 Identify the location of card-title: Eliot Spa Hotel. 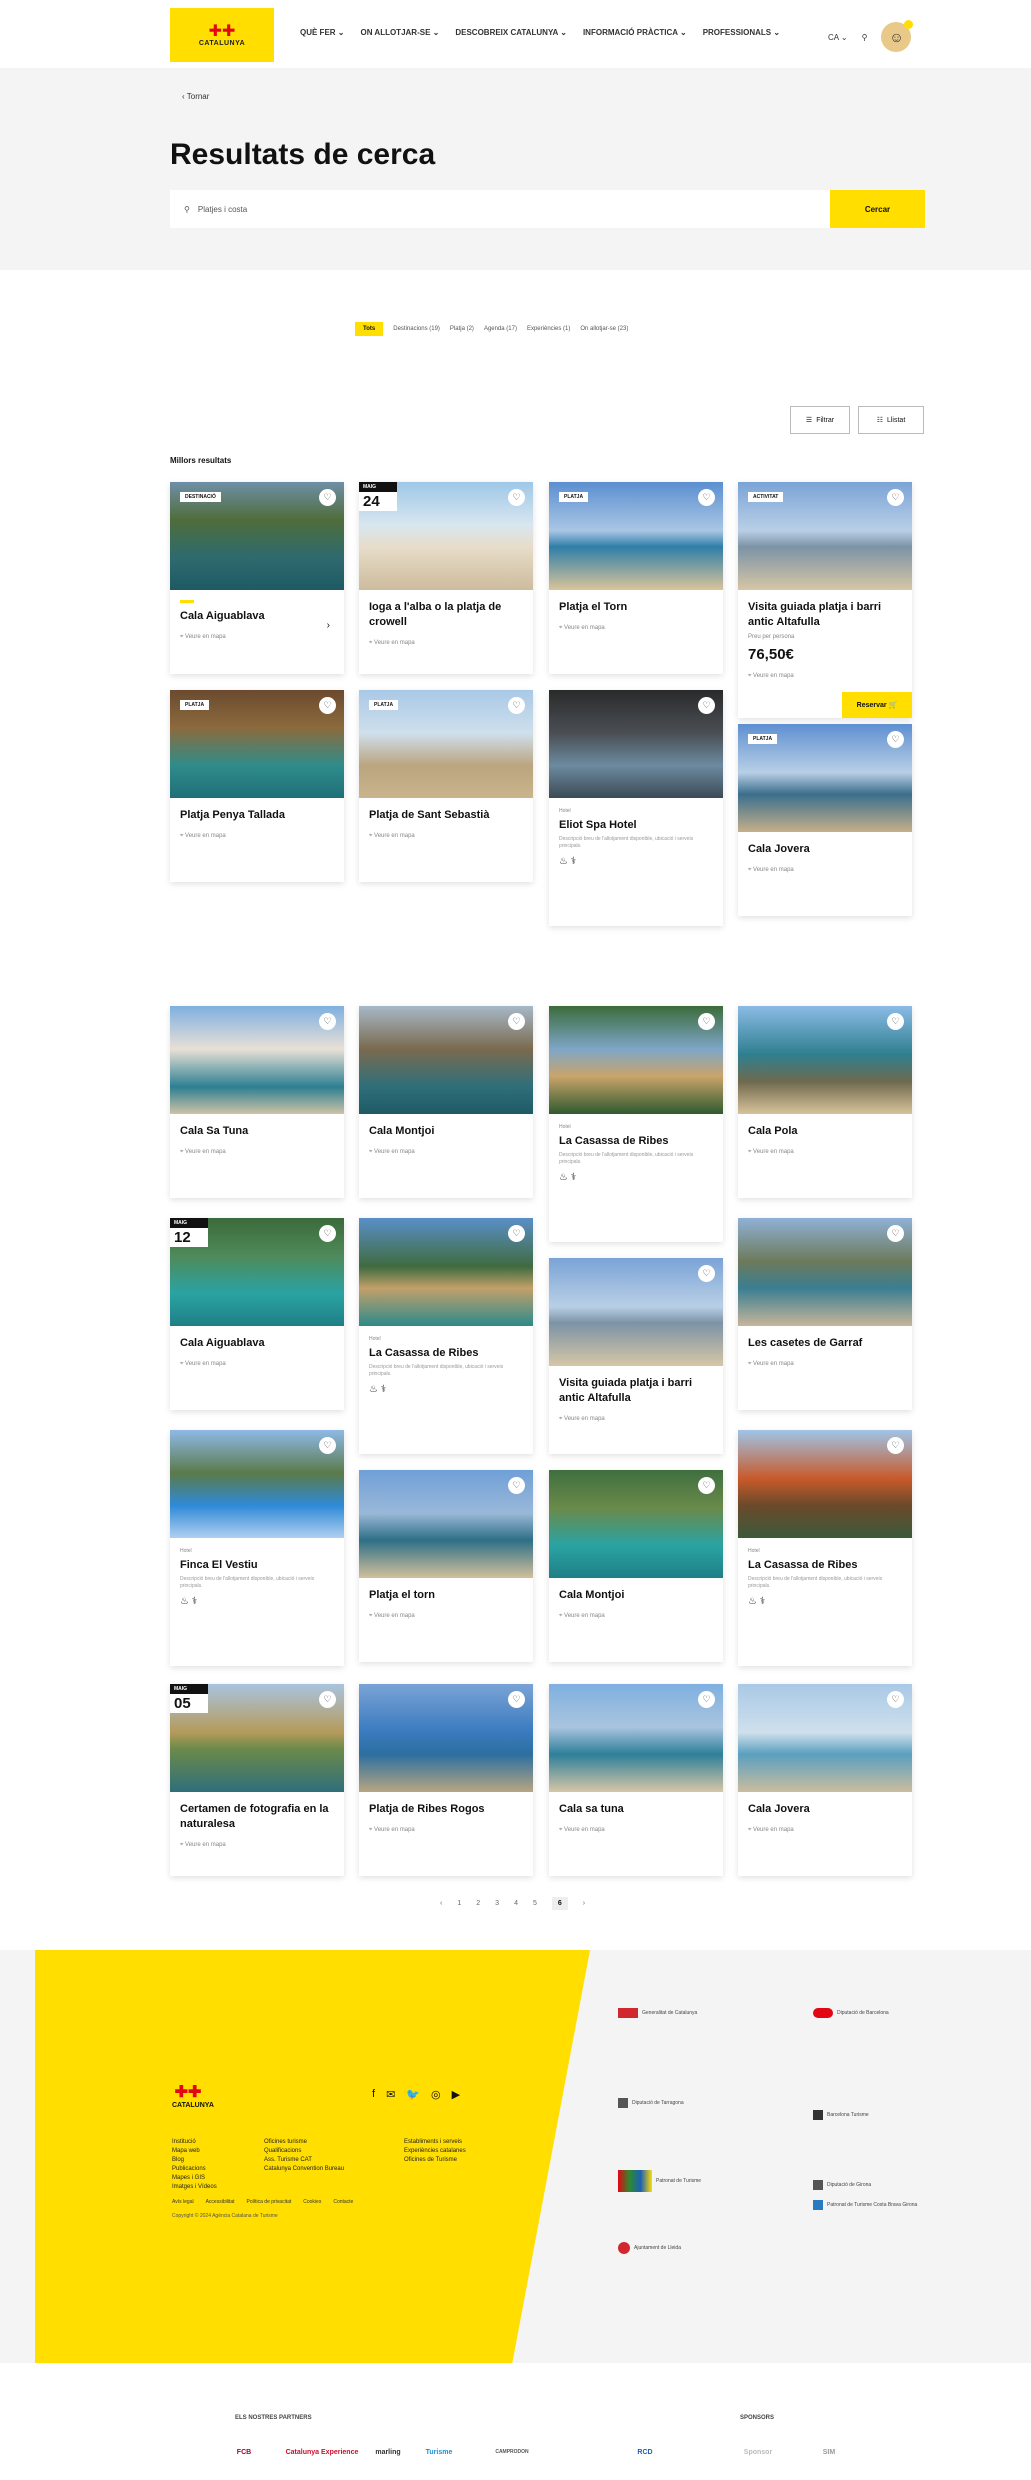
(636, 825).